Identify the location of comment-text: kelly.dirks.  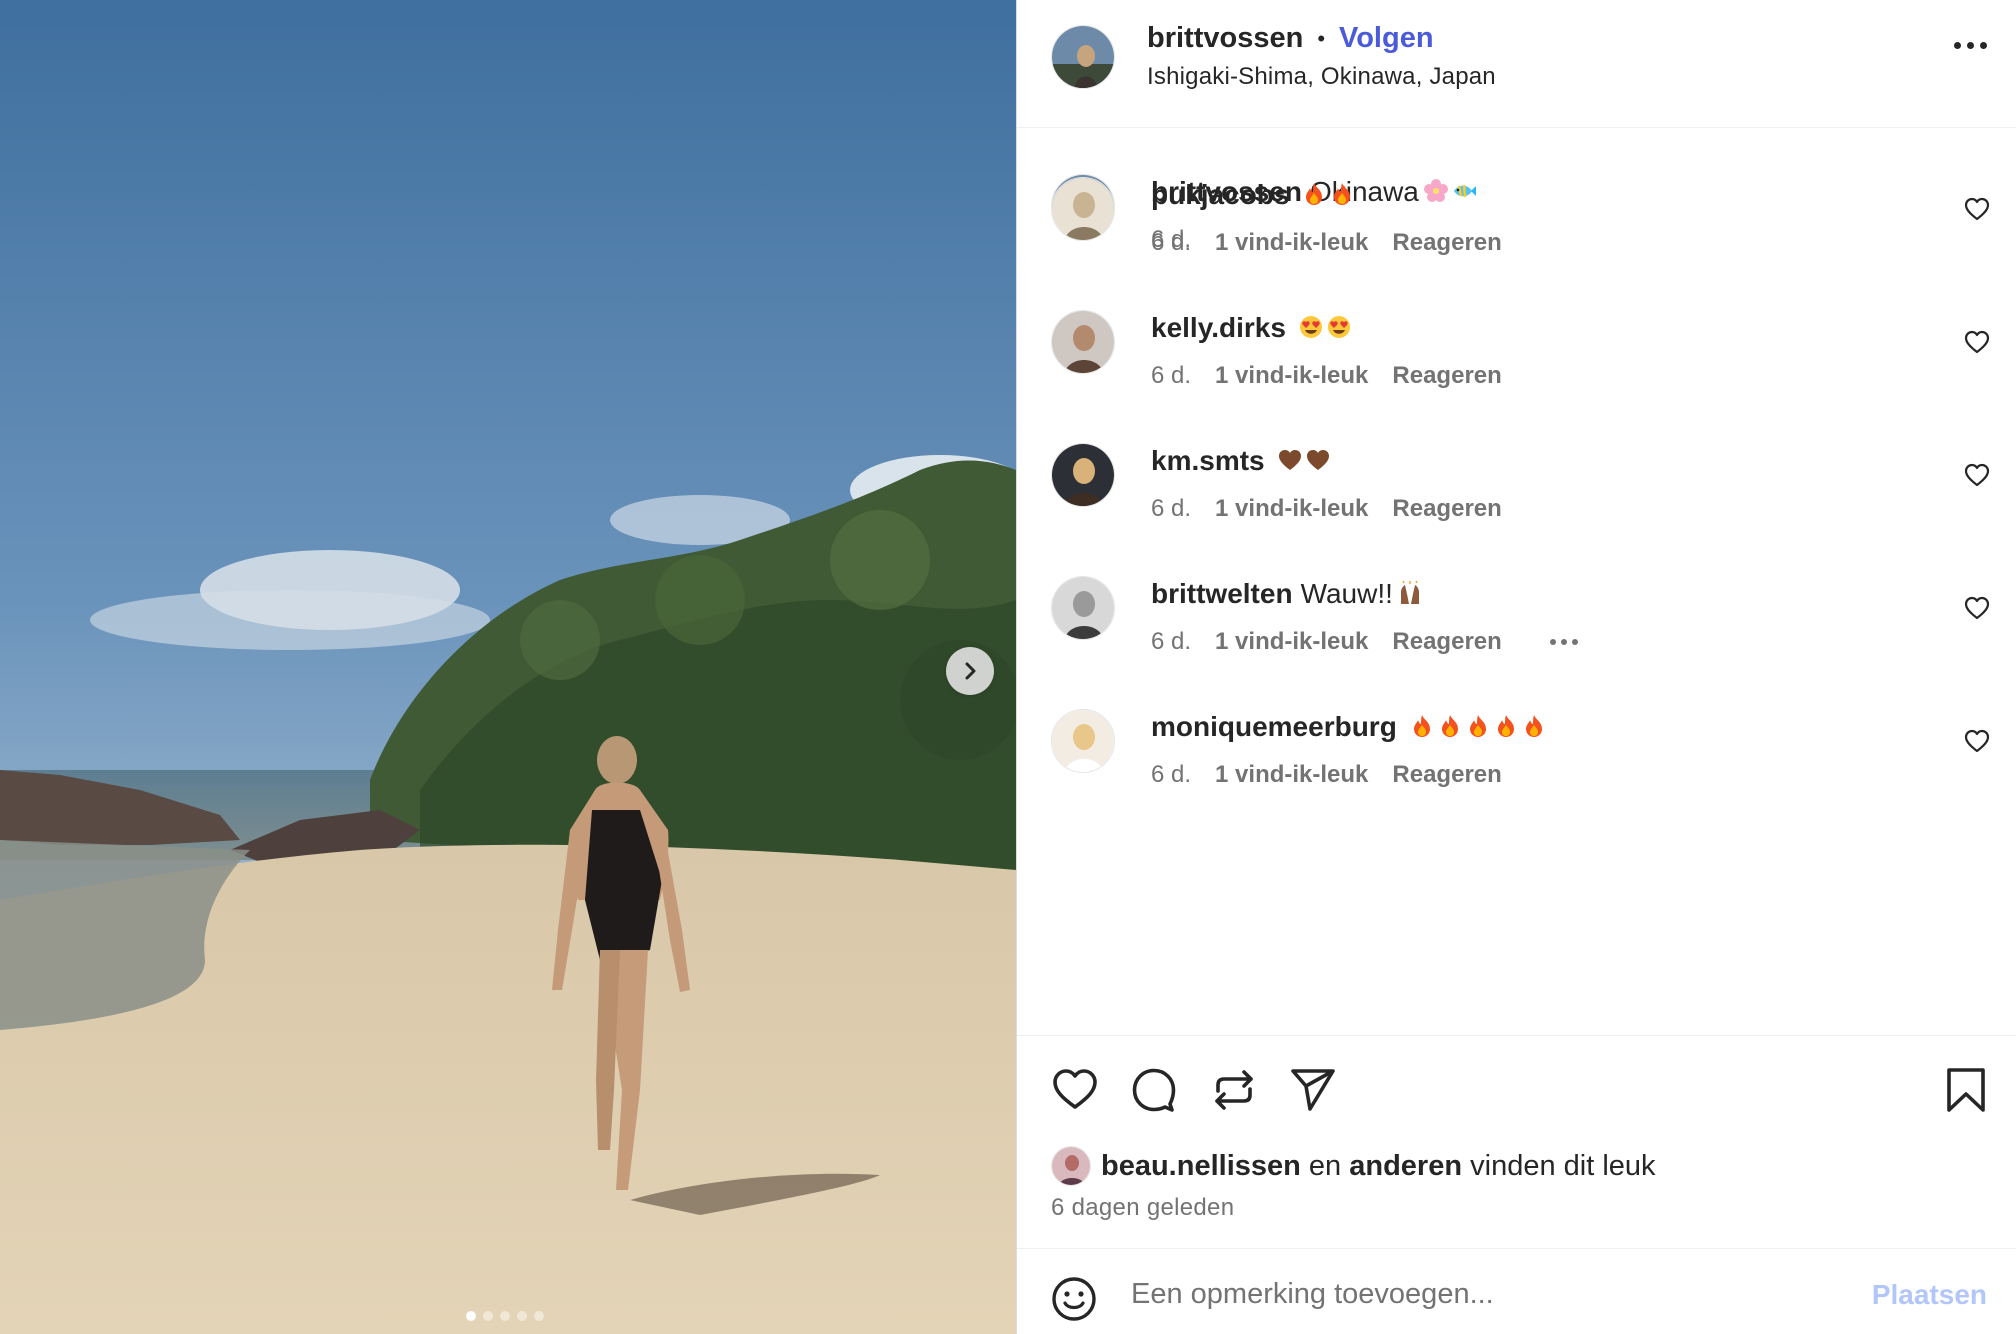
(1251, 328).